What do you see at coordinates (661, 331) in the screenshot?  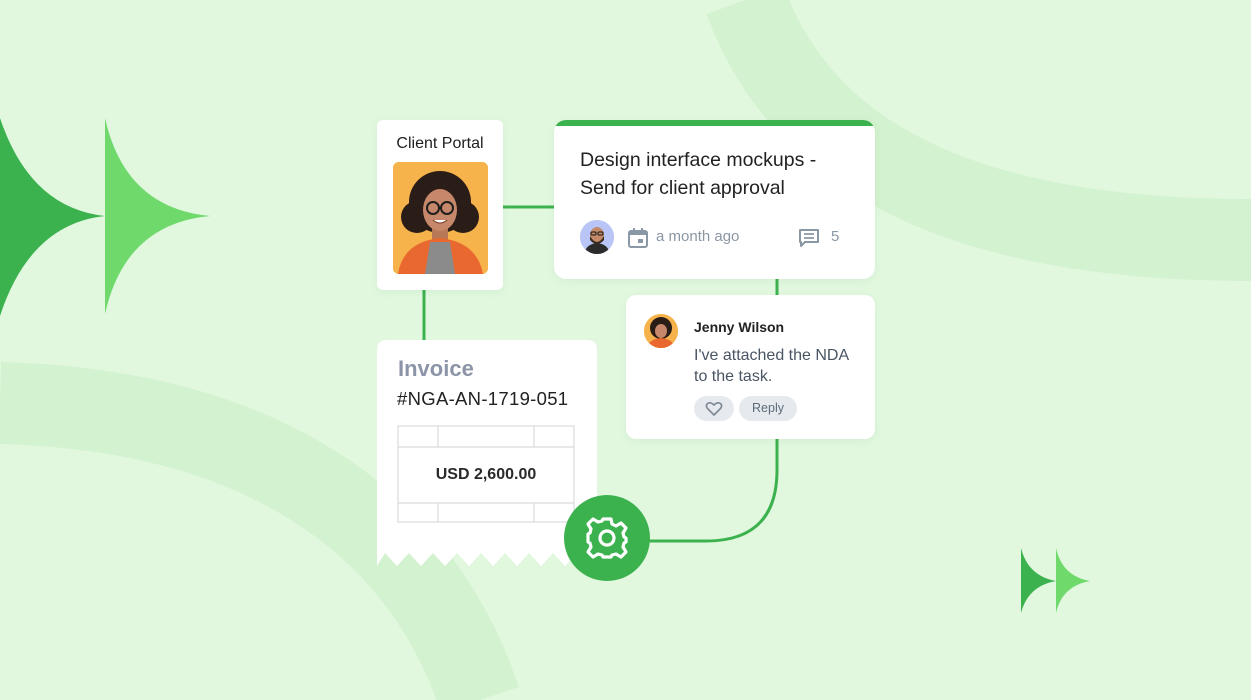 I see `commenter-avatar` at bounding box center [661, 331].